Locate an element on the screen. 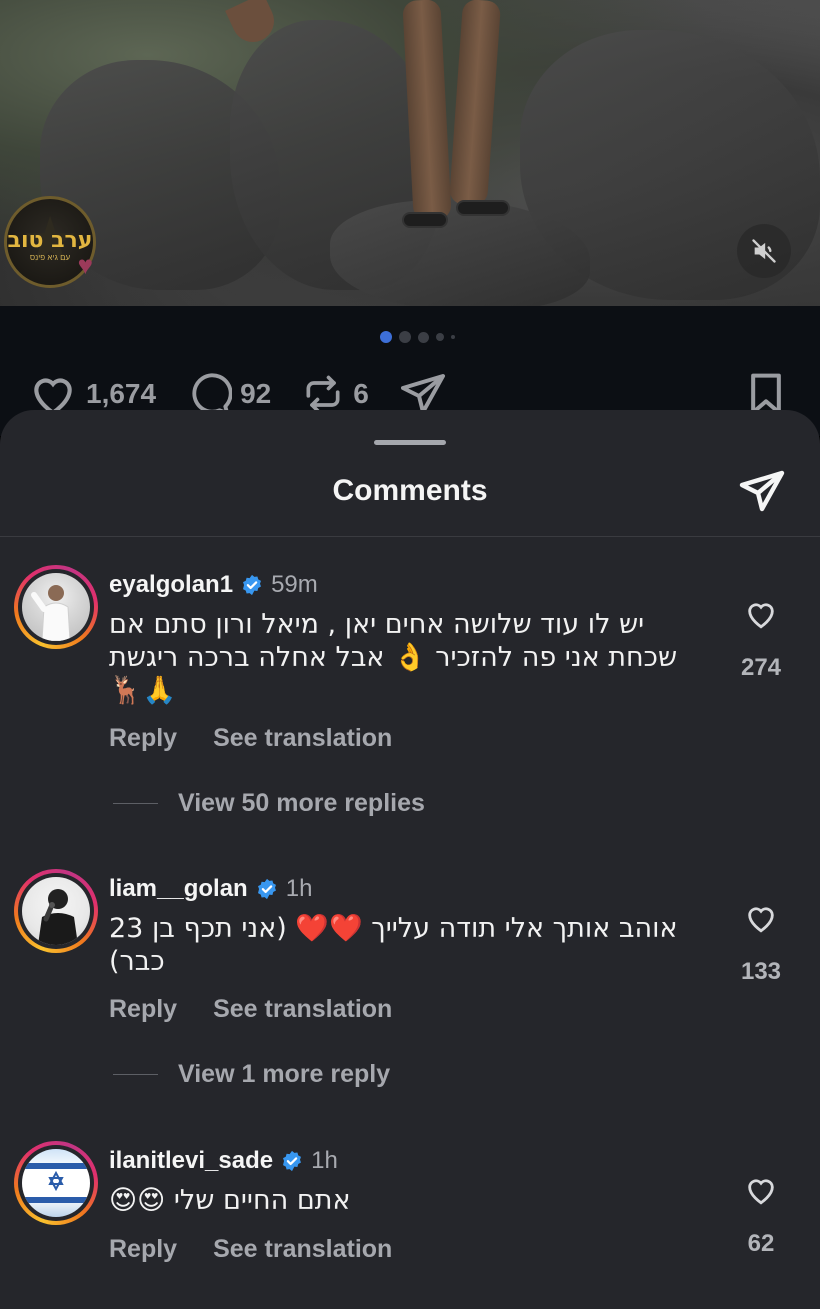 The height and width of the screenshot is (1309, 820). sheet-title: Comments is located at coordinates (410, 490).